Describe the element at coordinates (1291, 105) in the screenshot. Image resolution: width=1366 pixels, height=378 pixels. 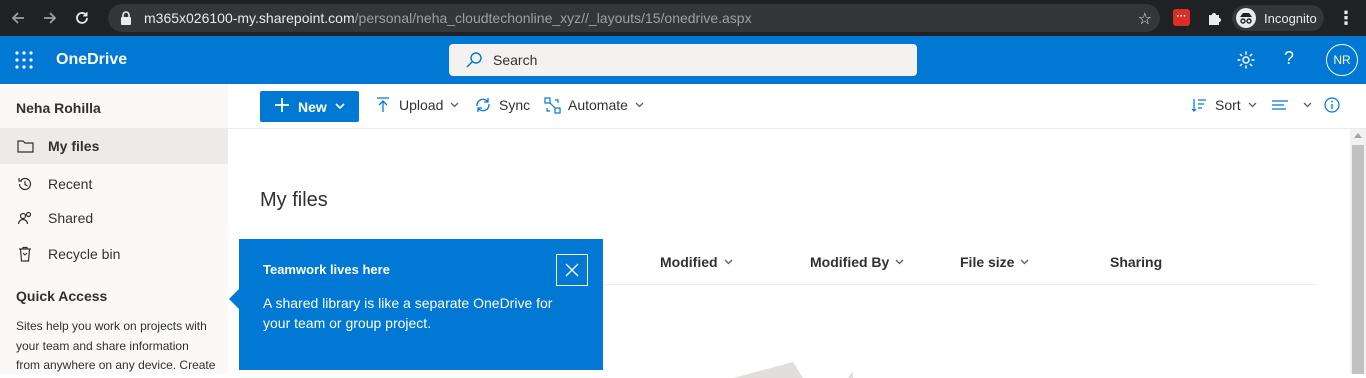
I see `view-options-button` at that location.